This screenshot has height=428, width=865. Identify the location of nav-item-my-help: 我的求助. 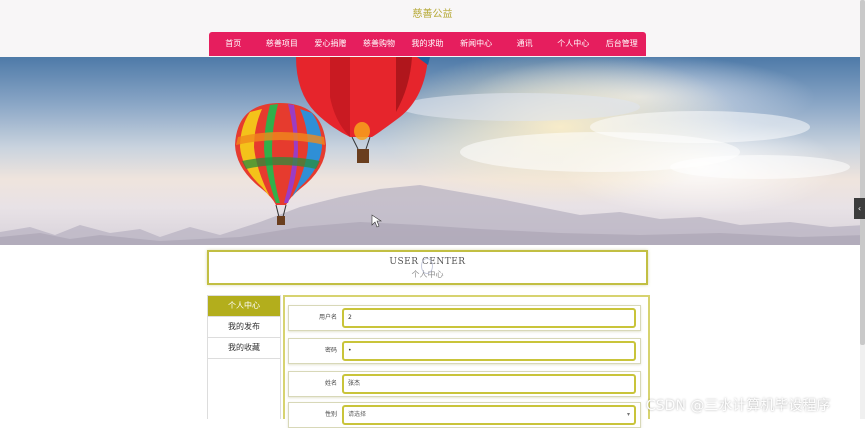
(427, 44).